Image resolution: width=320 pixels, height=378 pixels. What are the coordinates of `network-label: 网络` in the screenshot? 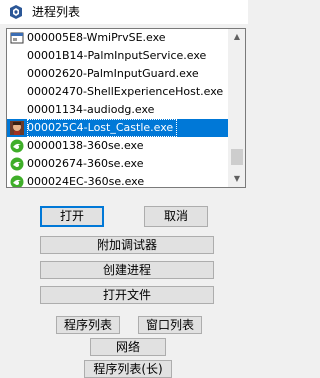 It's located at (127, 347).